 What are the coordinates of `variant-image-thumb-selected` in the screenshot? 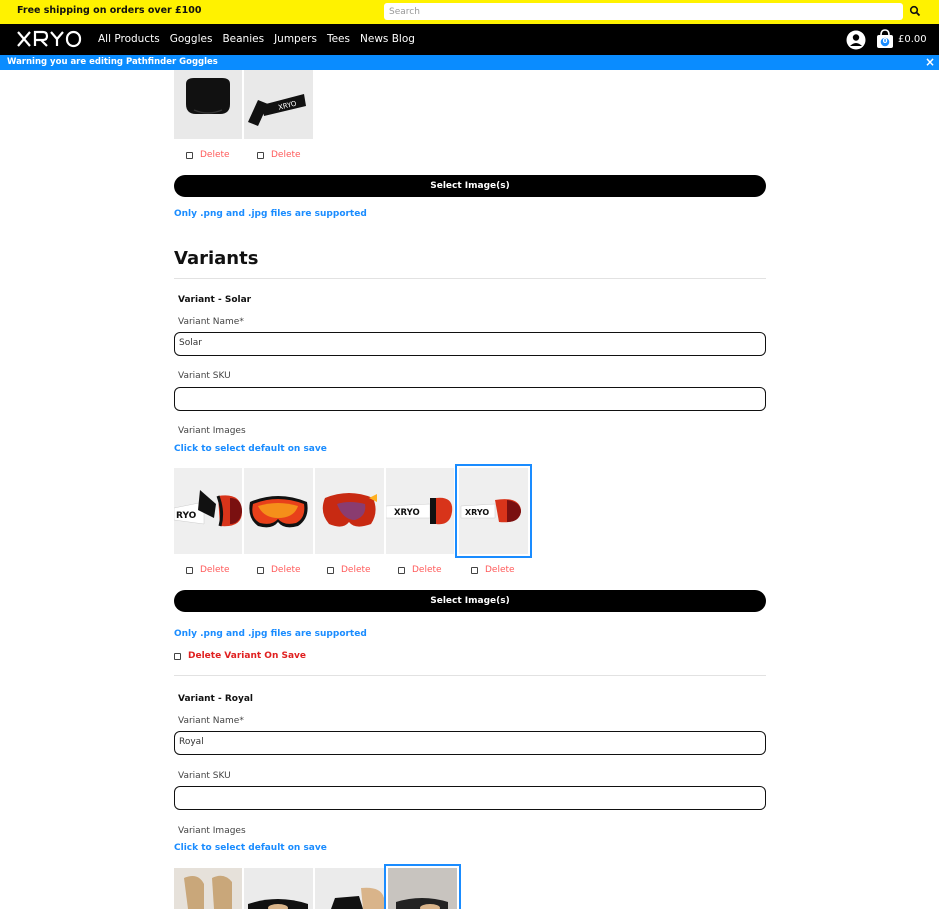 It's located at (422, 886).